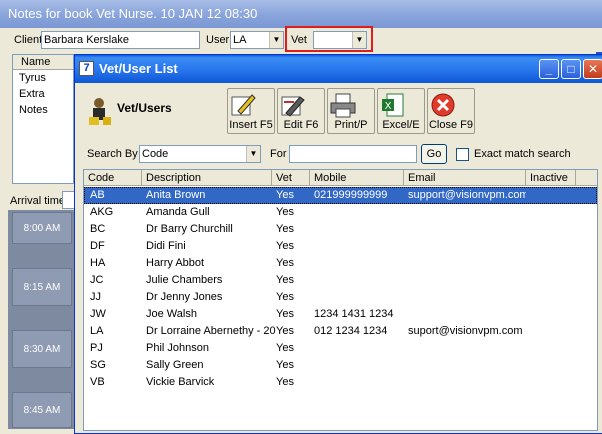 This screenshot has height=434, width=602. Describe the element at coordinates (207, 178) in the screenshot. I see `column-header-description: Description` at that location.